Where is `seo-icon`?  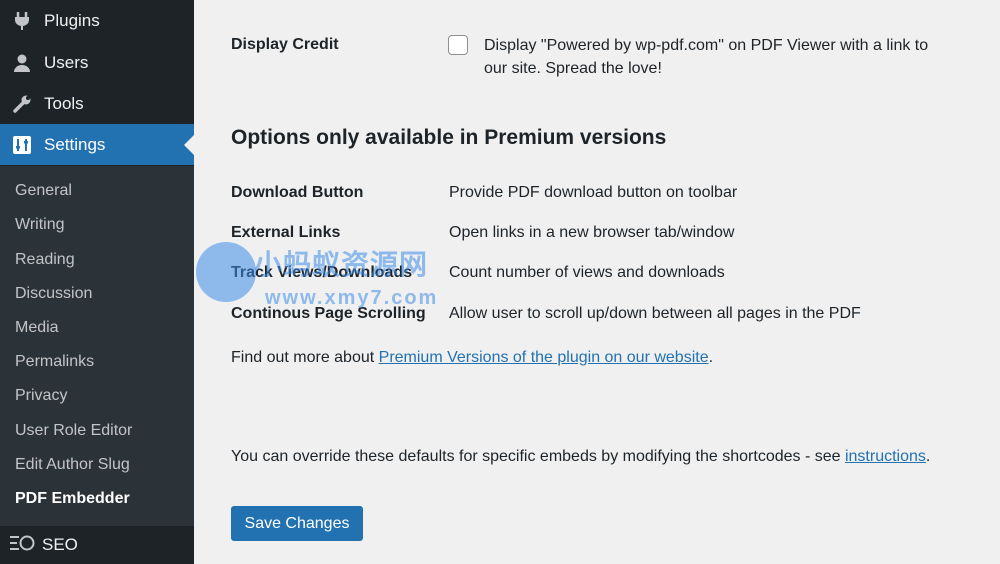
seo-icon is located at coordinates (22, 545).